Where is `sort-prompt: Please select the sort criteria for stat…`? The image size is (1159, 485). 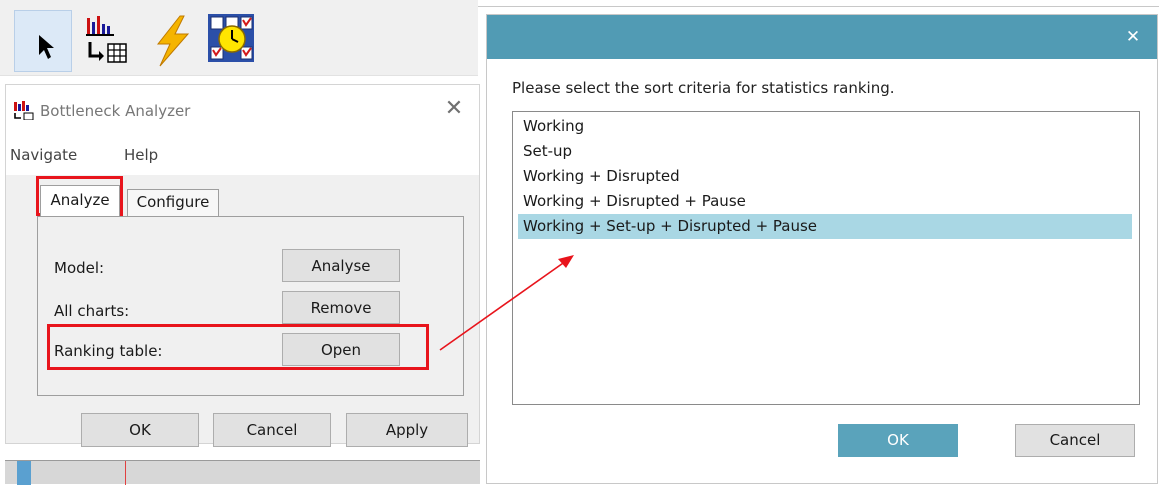 sort-prompt: Please select the sort criteria for stat… is located at coordinates (703, 88).